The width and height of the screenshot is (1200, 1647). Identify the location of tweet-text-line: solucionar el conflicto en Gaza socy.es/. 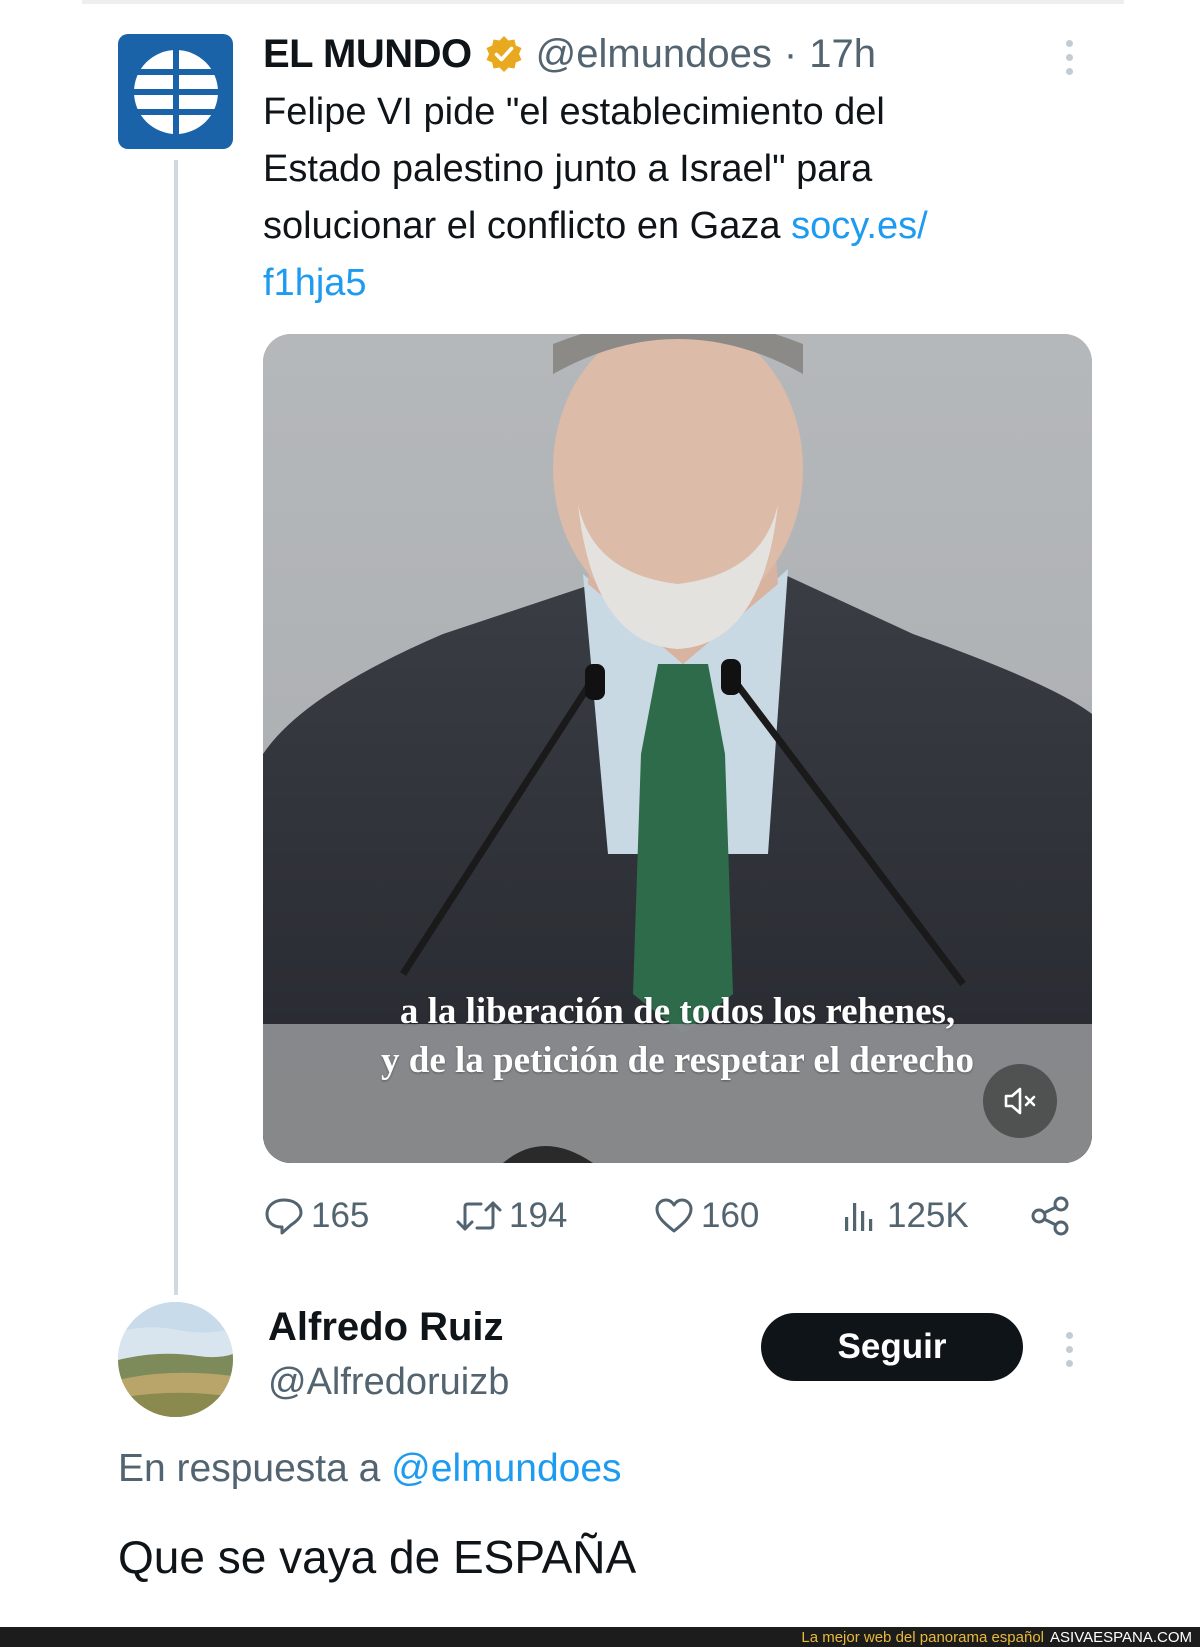
(678, 226).